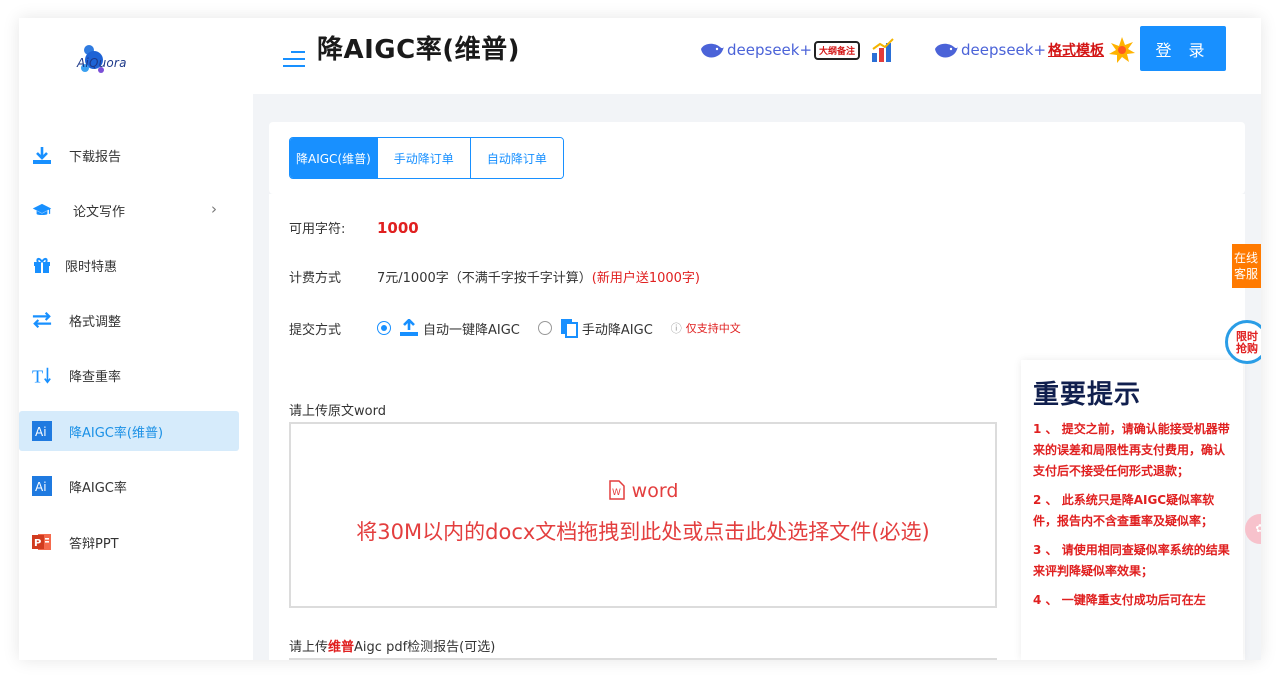 The width and height of the screenshot is (1280, 679). I want to click on report-prefix: 请上传, so click(309, 647).